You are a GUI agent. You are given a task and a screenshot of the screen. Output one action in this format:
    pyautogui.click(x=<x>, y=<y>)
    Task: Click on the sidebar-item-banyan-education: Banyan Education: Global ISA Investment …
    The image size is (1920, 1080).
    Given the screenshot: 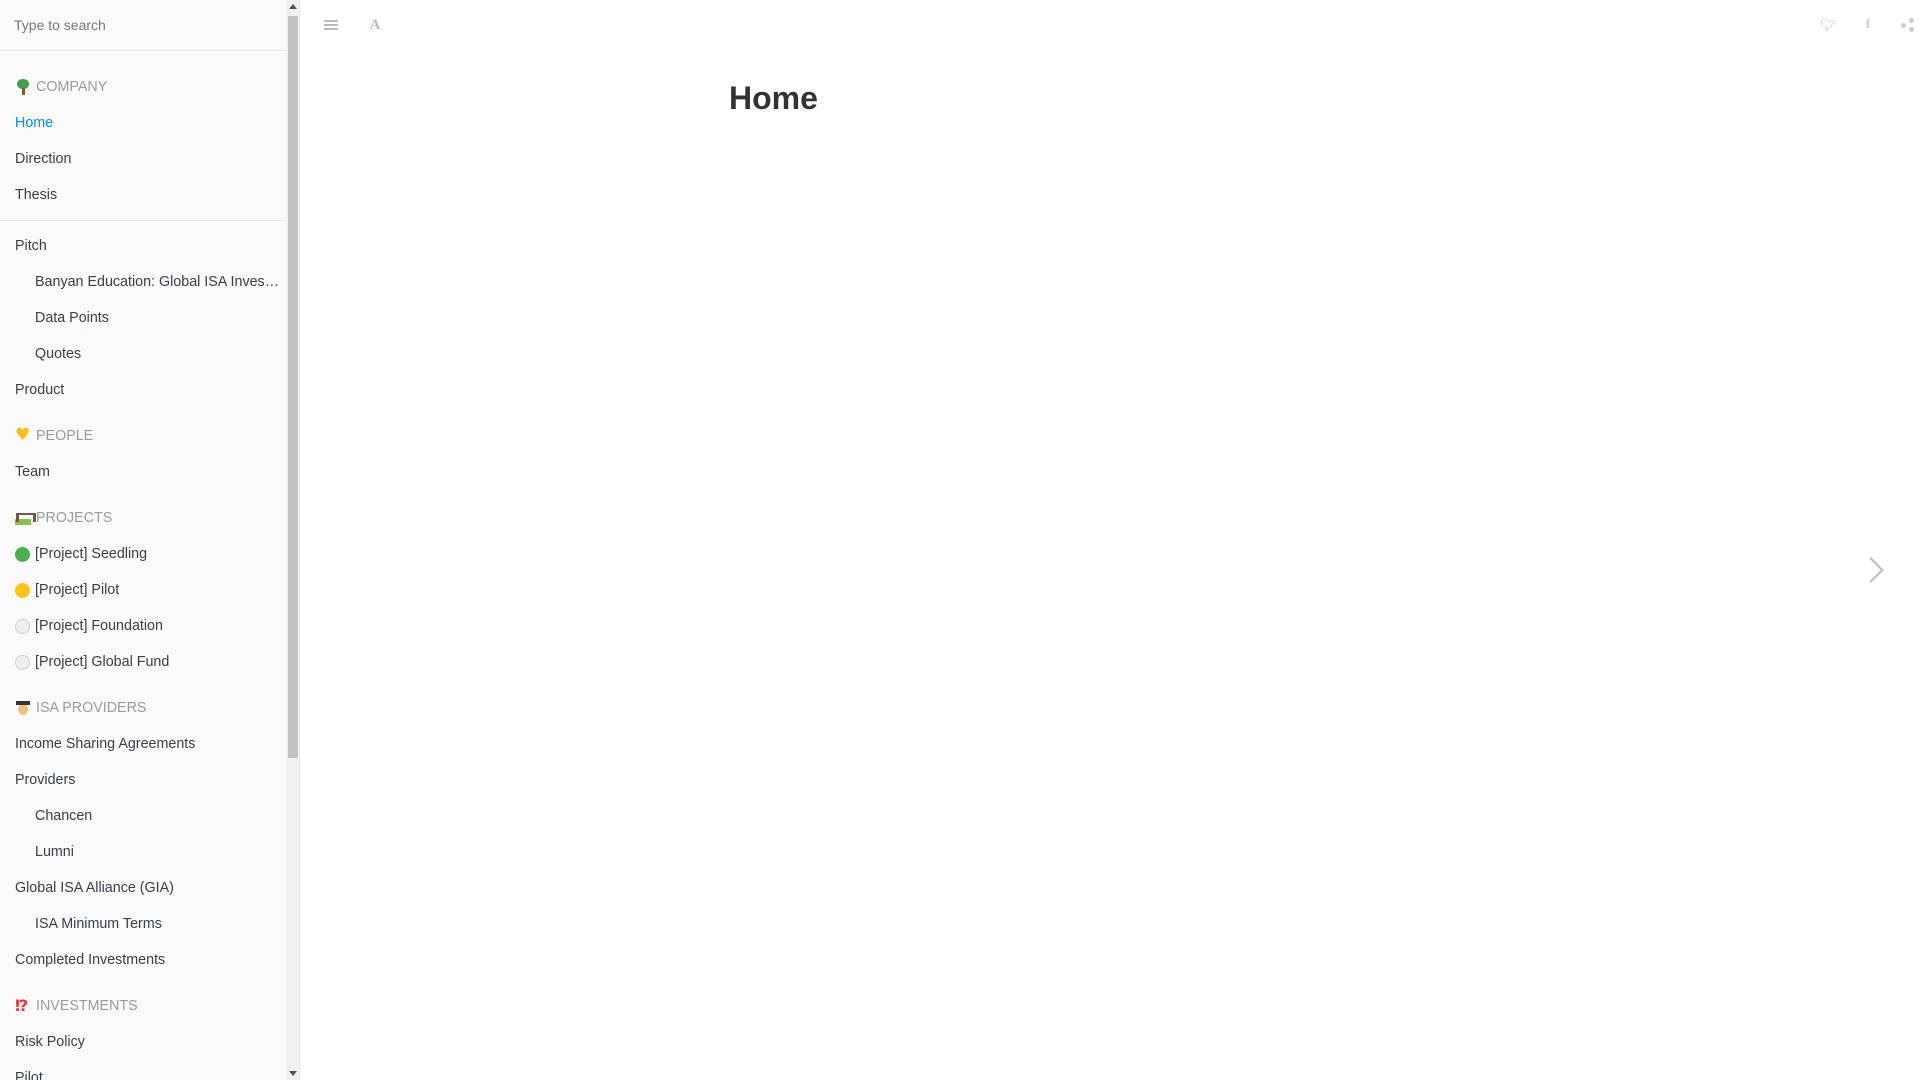 What is the action you would take?
    pyautogui.click(x=149, y=282)
    